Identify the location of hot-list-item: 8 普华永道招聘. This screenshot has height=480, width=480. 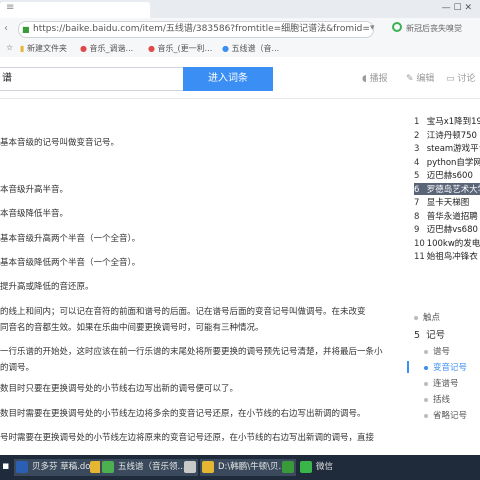
(446, 216).